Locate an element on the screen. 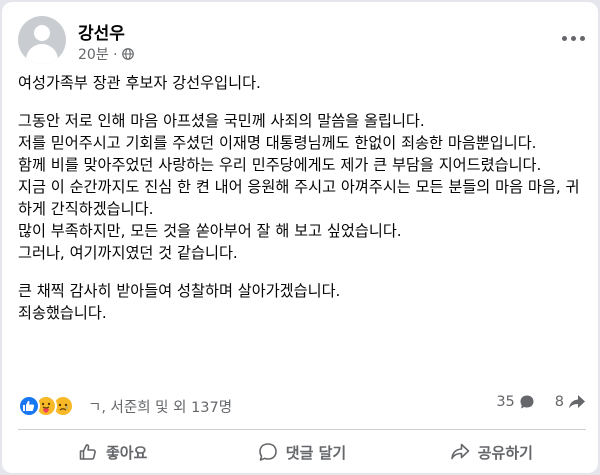 The width and height of the screenshot is (600, 475). comment-label: 댓글 달기 is located at coordinates (316, 452).